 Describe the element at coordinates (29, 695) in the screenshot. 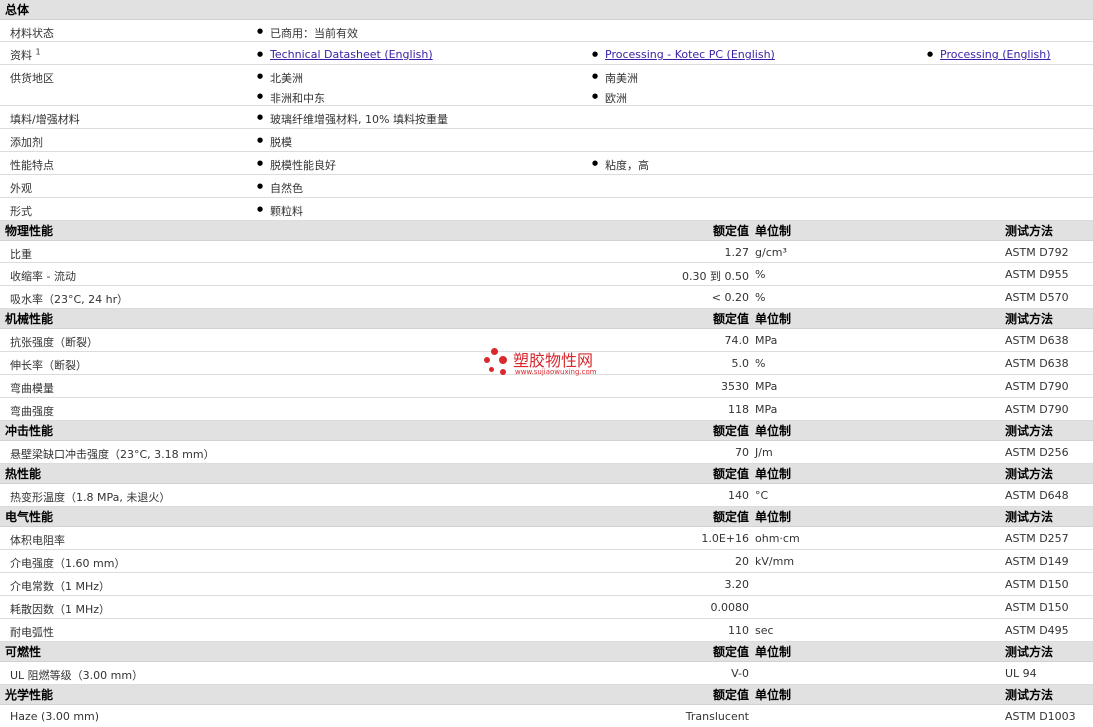

I see `section-title: 光学性能` at that location.